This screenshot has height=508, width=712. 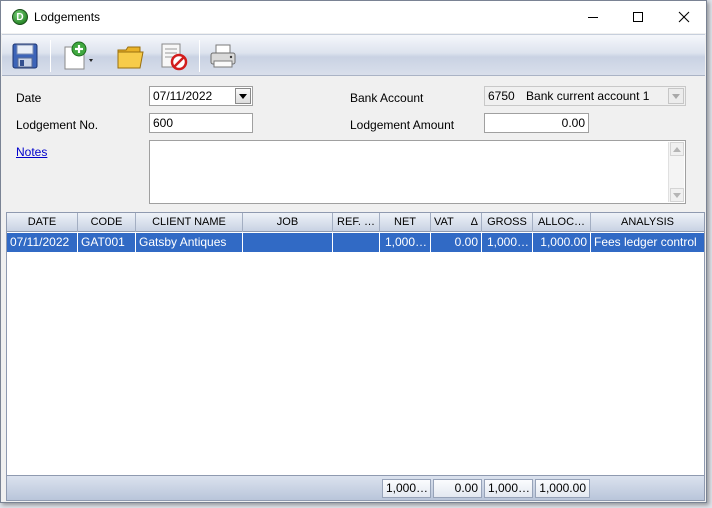 What do you see at coordinates (163, 123) in the screenshot?
I see `lodgement-no-value: 600` at bounding box center [163, 123].